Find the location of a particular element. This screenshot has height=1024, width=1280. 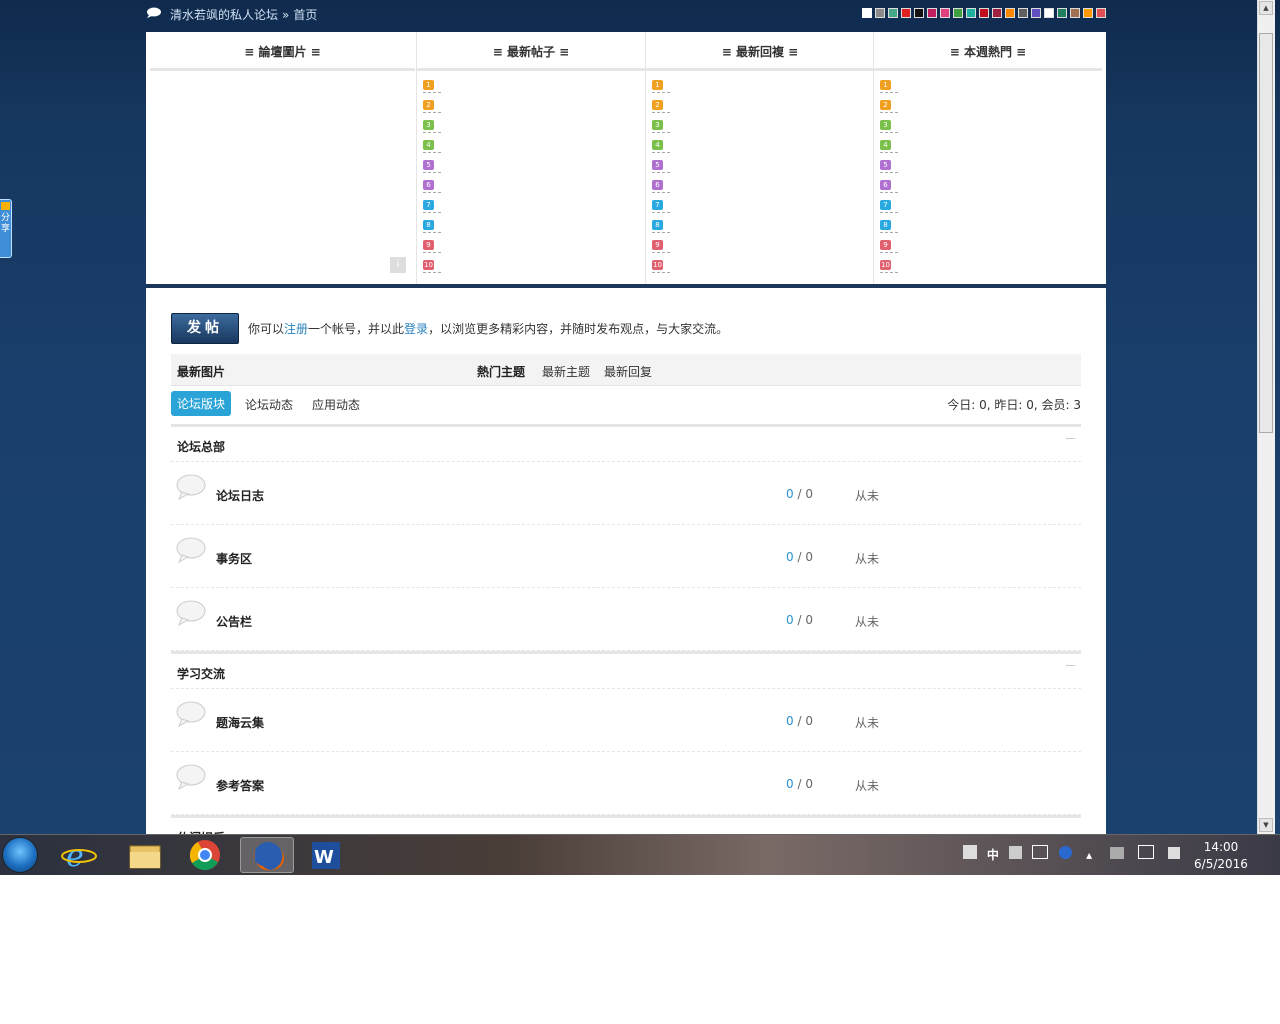

start-orb-icon is located at coordinates (20, 855).